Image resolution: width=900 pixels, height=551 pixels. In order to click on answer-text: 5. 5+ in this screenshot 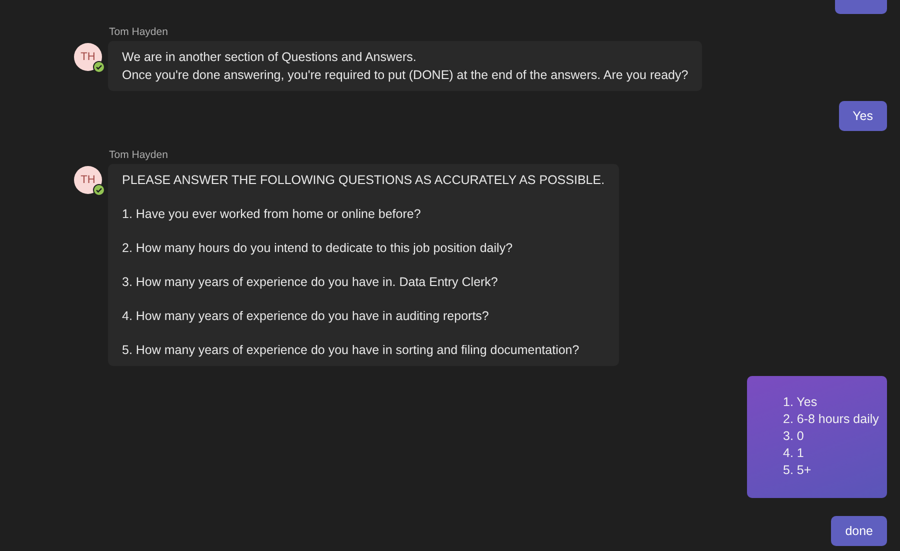, I will do `click(797, 470)`.